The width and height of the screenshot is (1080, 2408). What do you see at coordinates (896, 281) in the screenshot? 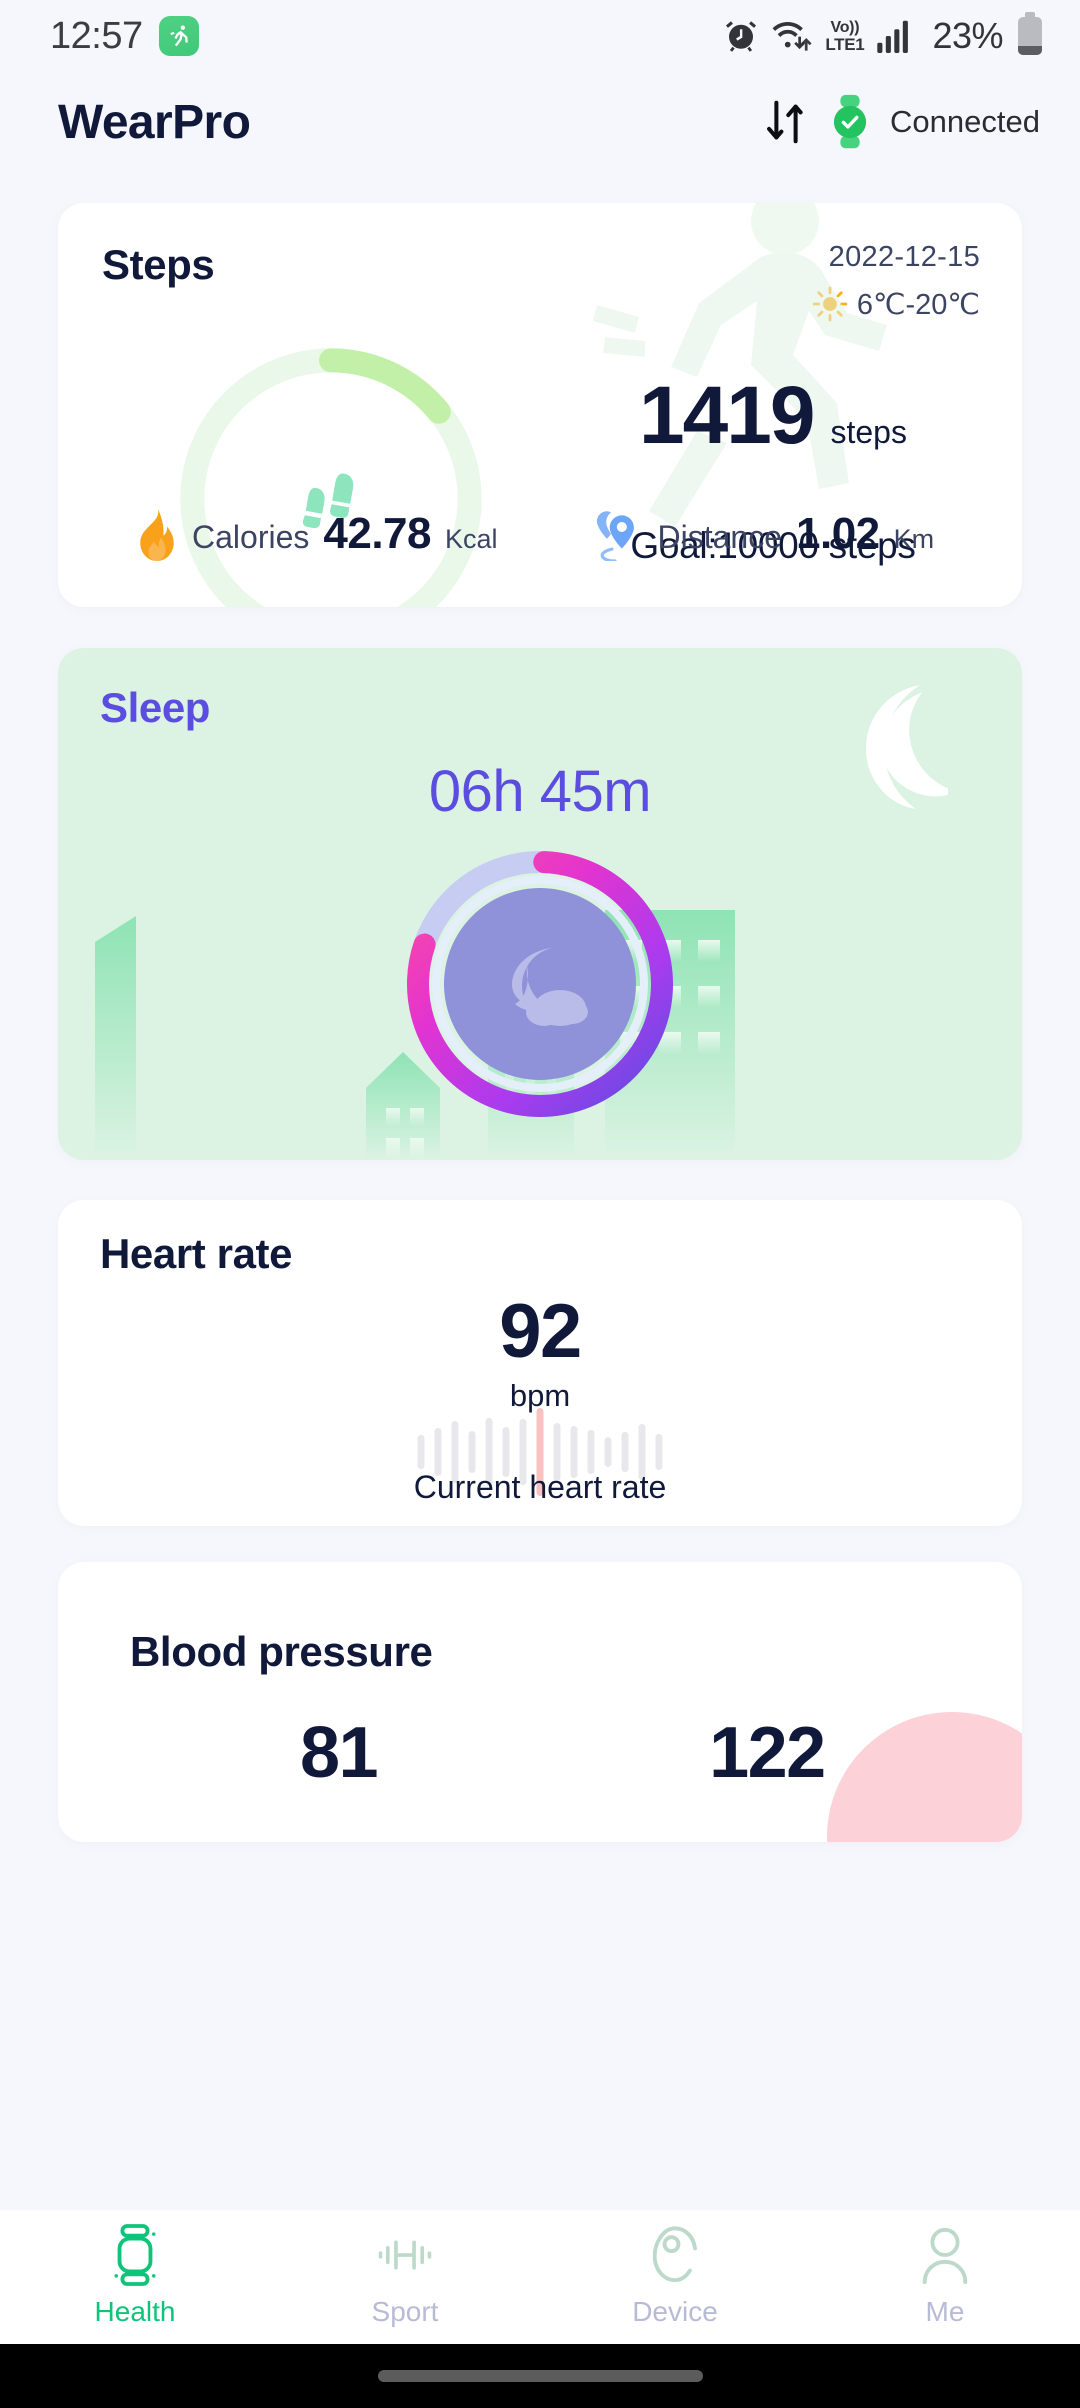
I see `steps-meta: 2022-12-15 6℃-20℃` at bounding box center [896, 281].